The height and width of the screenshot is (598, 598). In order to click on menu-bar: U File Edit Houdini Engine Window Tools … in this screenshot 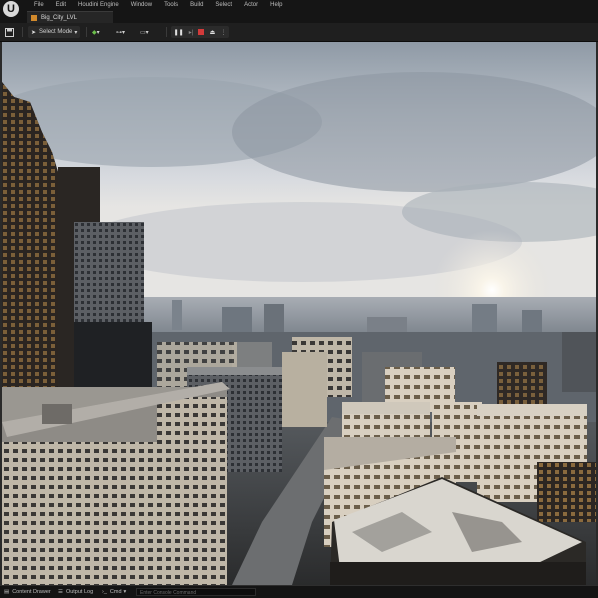, I will do `click(299, 8)`.